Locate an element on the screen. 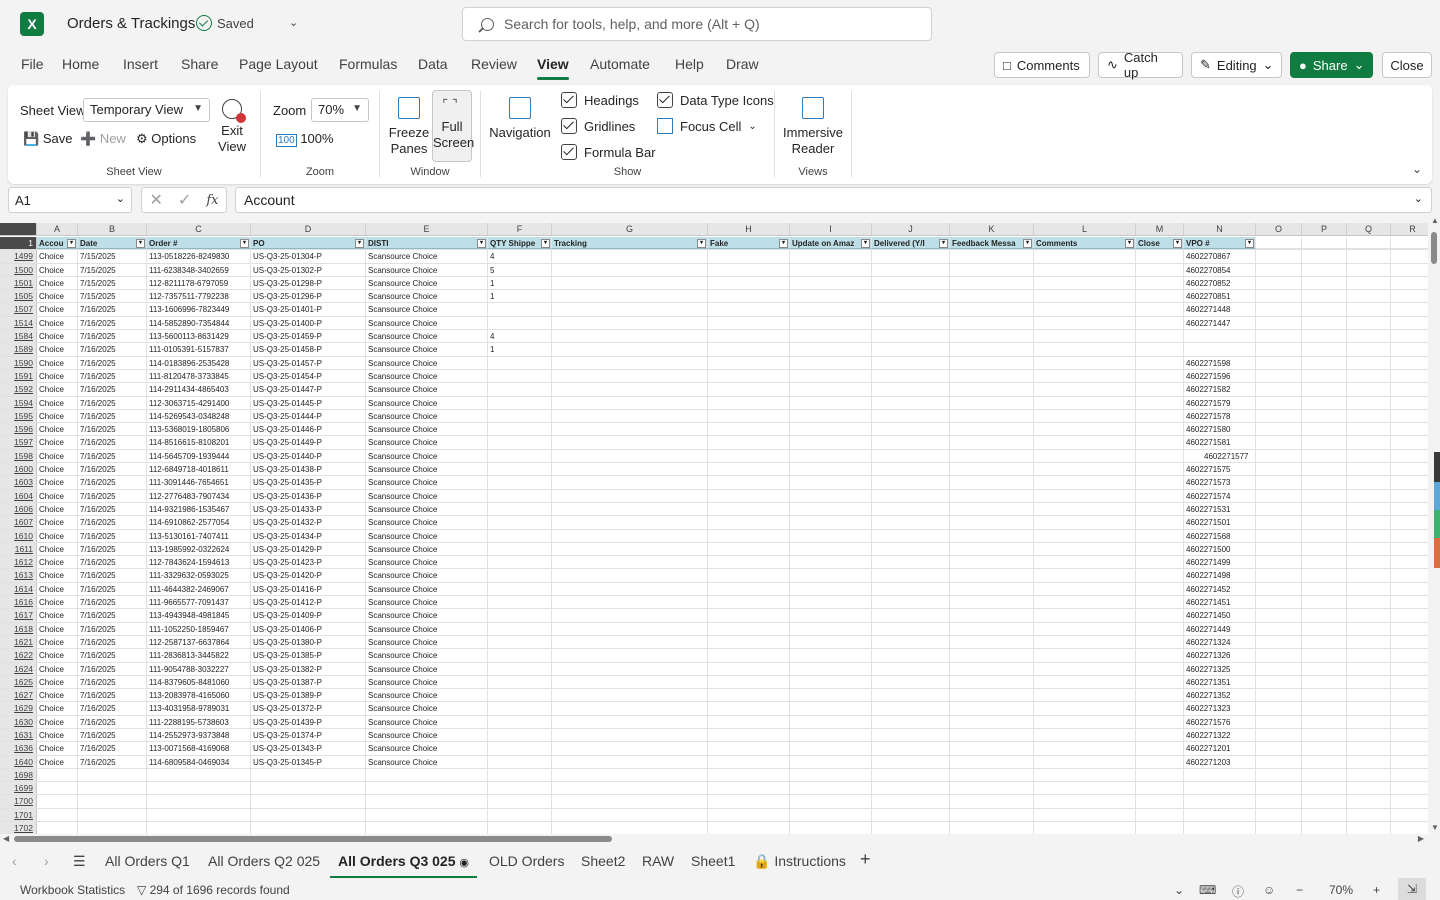  row-header: 1500 is located at coordinates (18, 269).